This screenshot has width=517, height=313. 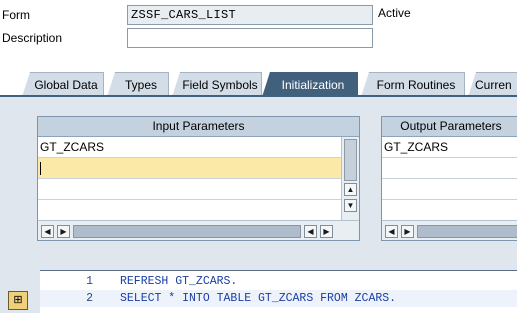 I want to click on code-text: SELECT * INTO TABLE GT_ZCARS FROM ZCARS., so click(x=258, y=298).